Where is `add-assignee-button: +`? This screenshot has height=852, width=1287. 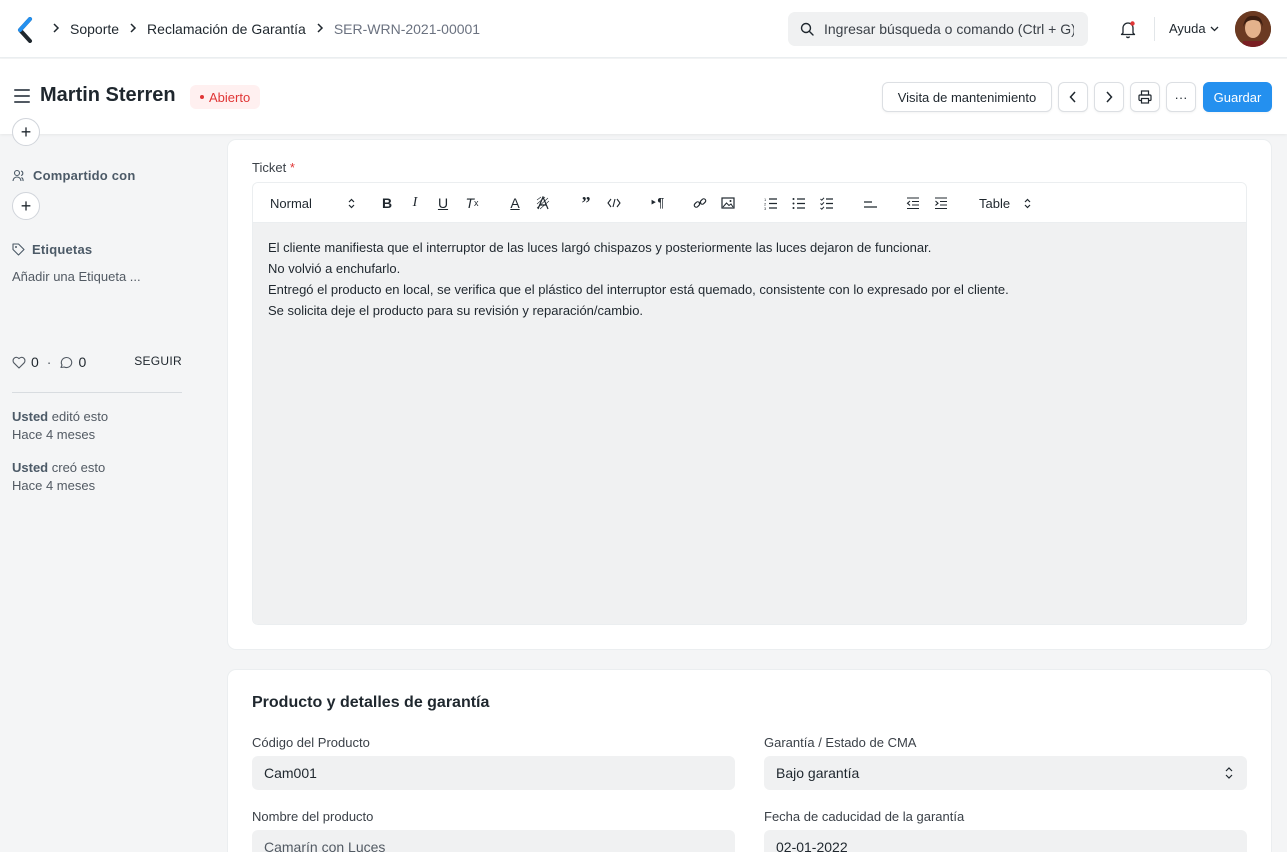
add-assignee-button: + is located at coordinates (26, 132).